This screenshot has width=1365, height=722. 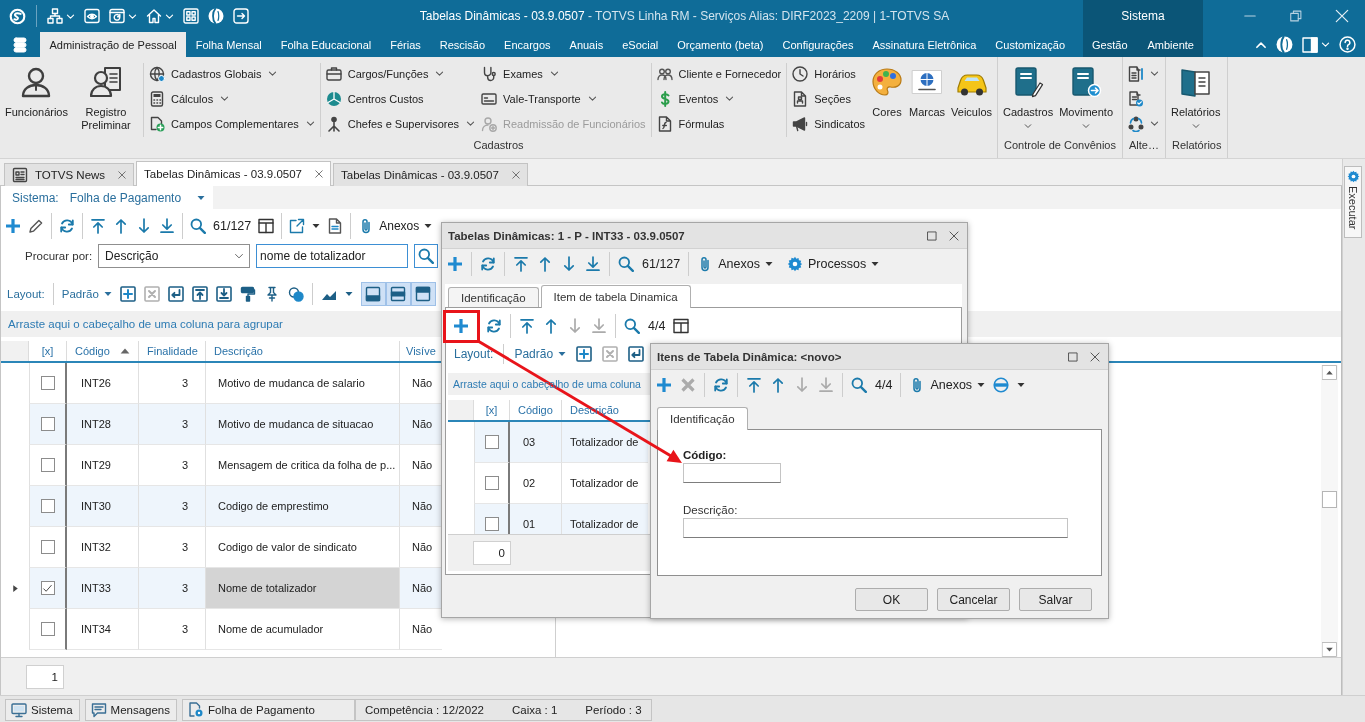 I want to click on ribbon-item: Campos Complementares, so click(x=232, y=123).